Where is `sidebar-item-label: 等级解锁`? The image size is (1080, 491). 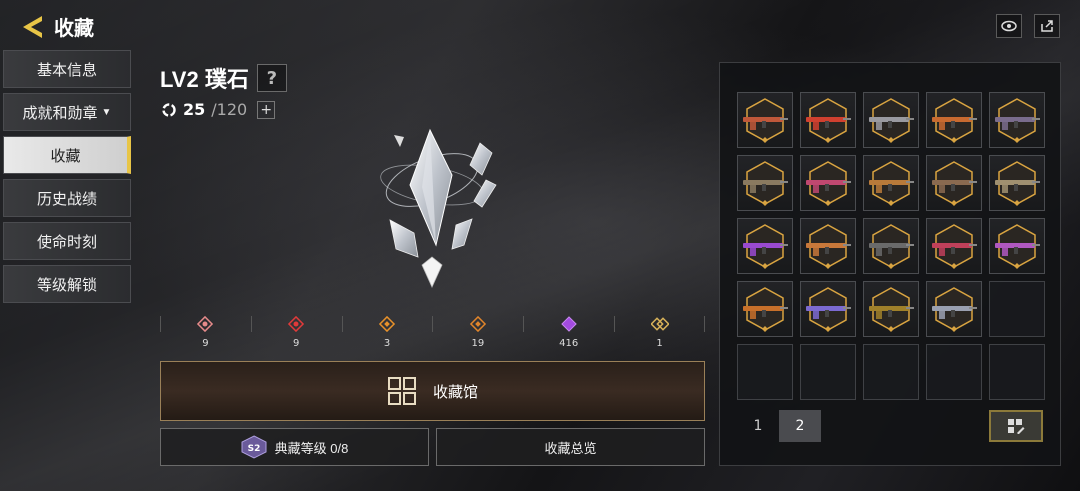 sidebar-item-label: 等级解锁 is located at coordinates (66, 285).